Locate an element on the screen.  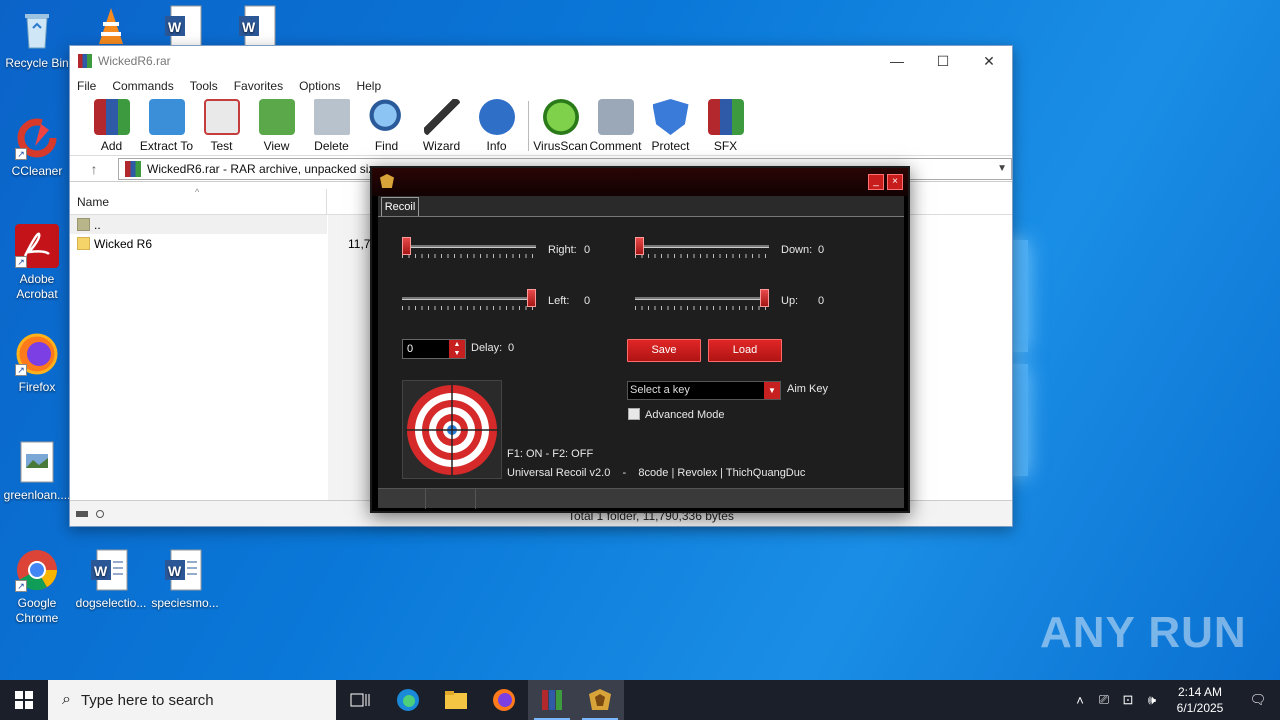
clipboard-check-icon is located at coordinates (221, 117).